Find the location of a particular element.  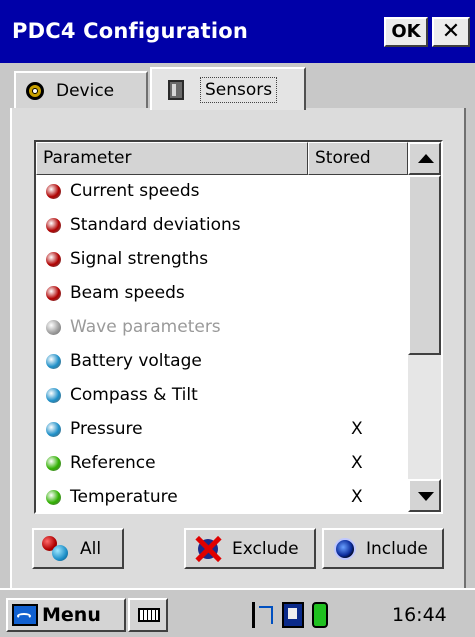

parameter-name: Signal strengths is located at coordinates (139, 259).